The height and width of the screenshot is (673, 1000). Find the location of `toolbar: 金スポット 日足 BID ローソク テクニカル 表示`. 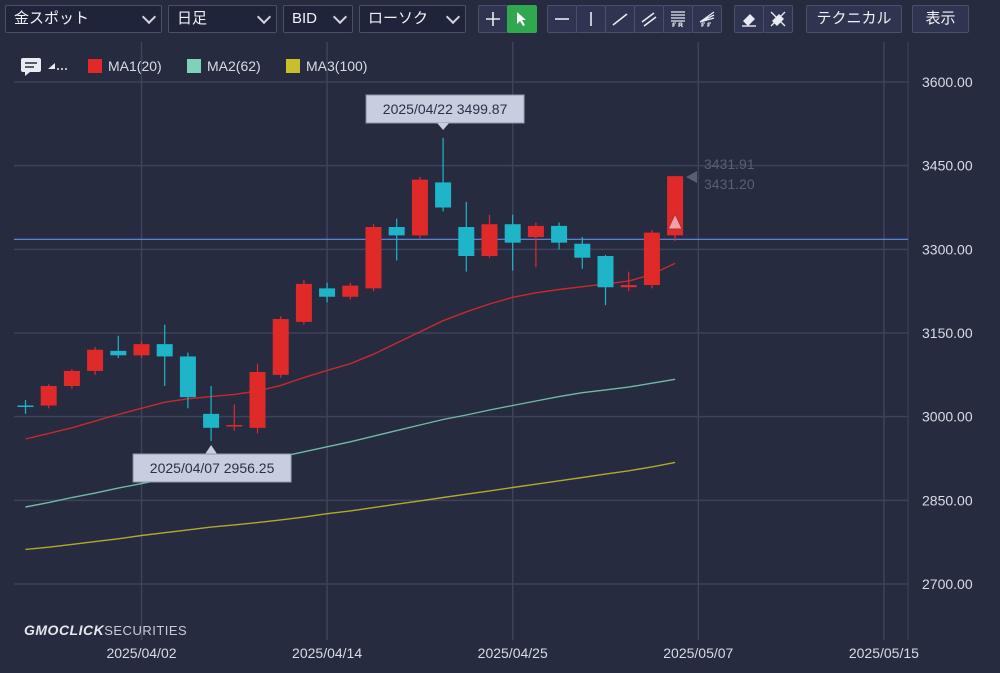

toolbar: 金スポット 日足 BID ローソク テクニカル 表示 is located at coordinates (500, 21).